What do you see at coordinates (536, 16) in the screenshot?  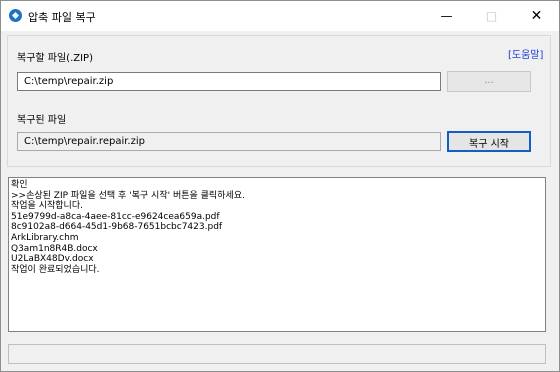 I see `close-button: ✕` at bounding box center [536, 16].